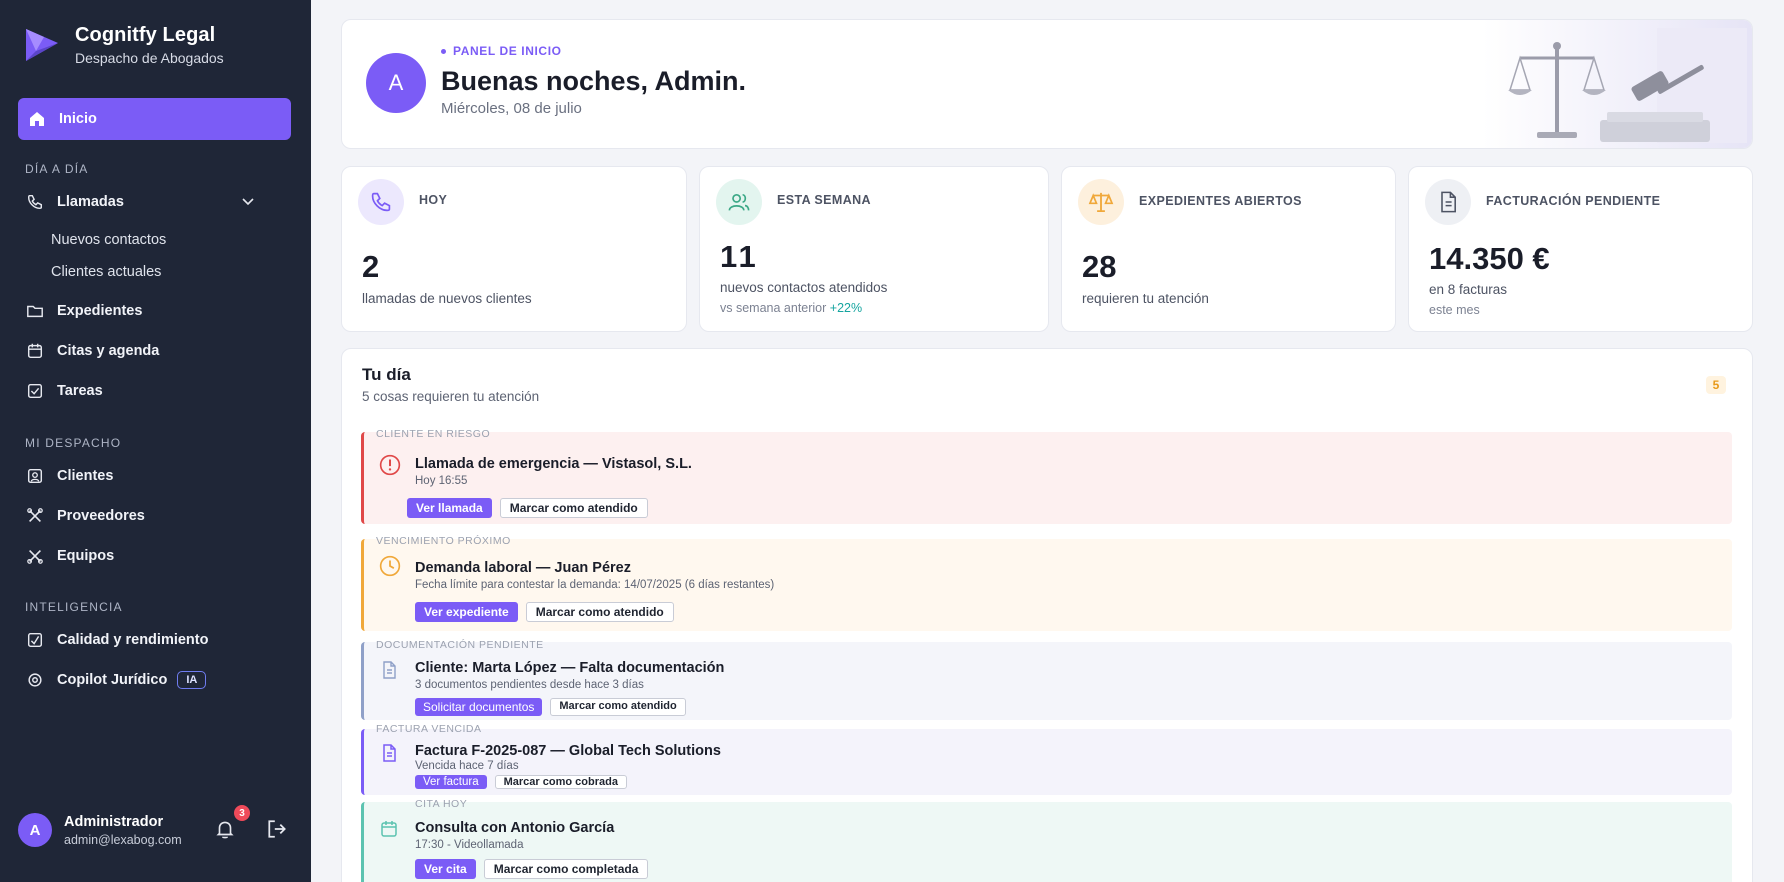 Image resolution: width=1784 pixels, height=882 pixels. I want to click on mark-completed-button: Marcar como completada, so click(566, 869).